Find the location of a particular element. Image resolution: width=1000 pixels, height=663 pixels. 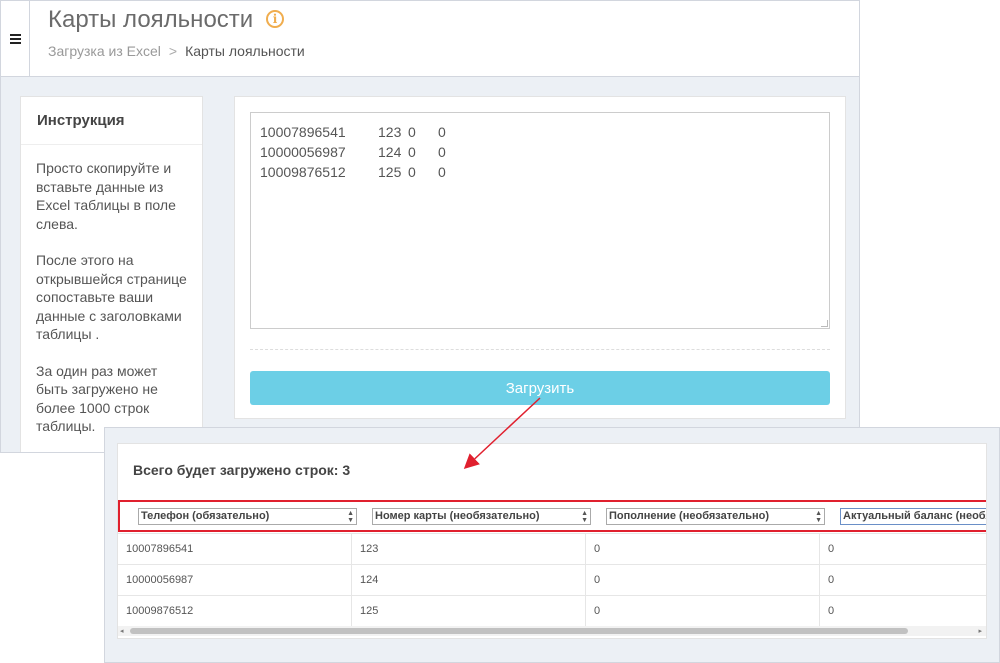

upload-button: Загрузить is located at coordinates (540, 388).